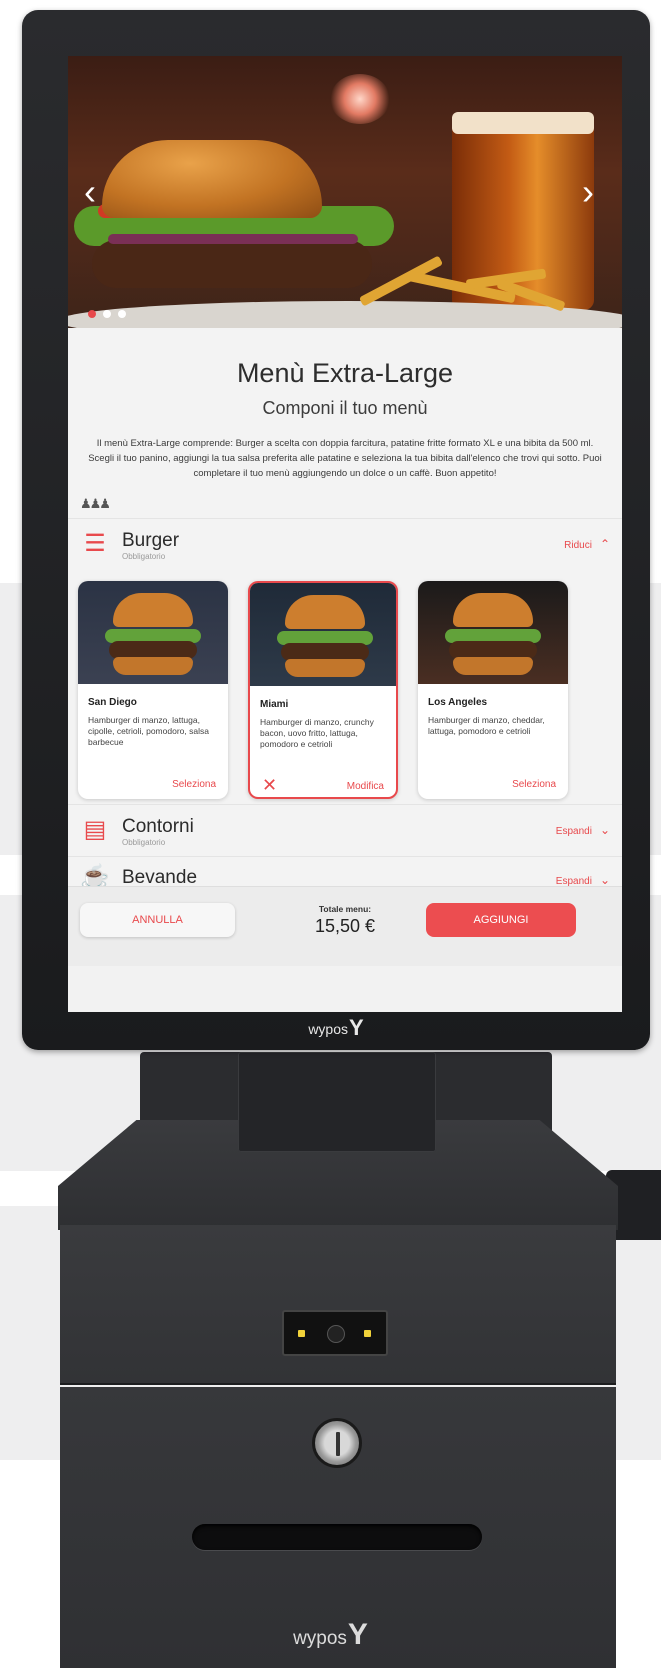 The image size is (661, 1668). I want to click on menu-title: Menù Extra-Large, so click(345, 373).